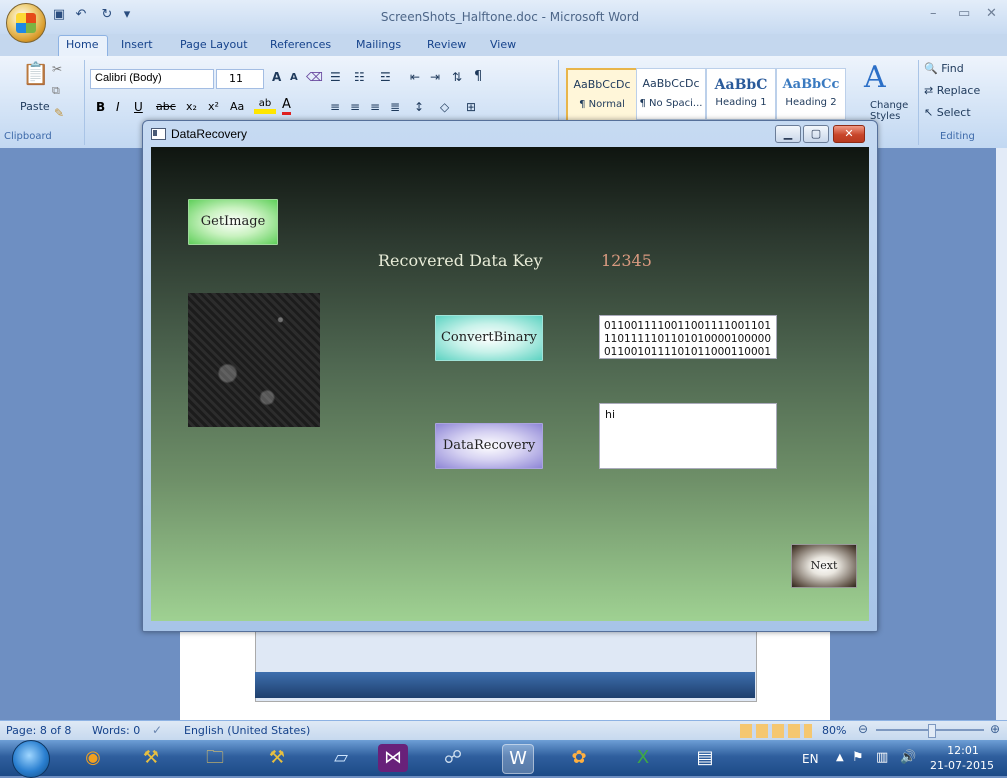 The width and height of the screenshot is (1007, 778). What do you see at coordinates (35, 74) in the screenshot?
I see `paste-icon: 📋` at bounding box center [35, 74].